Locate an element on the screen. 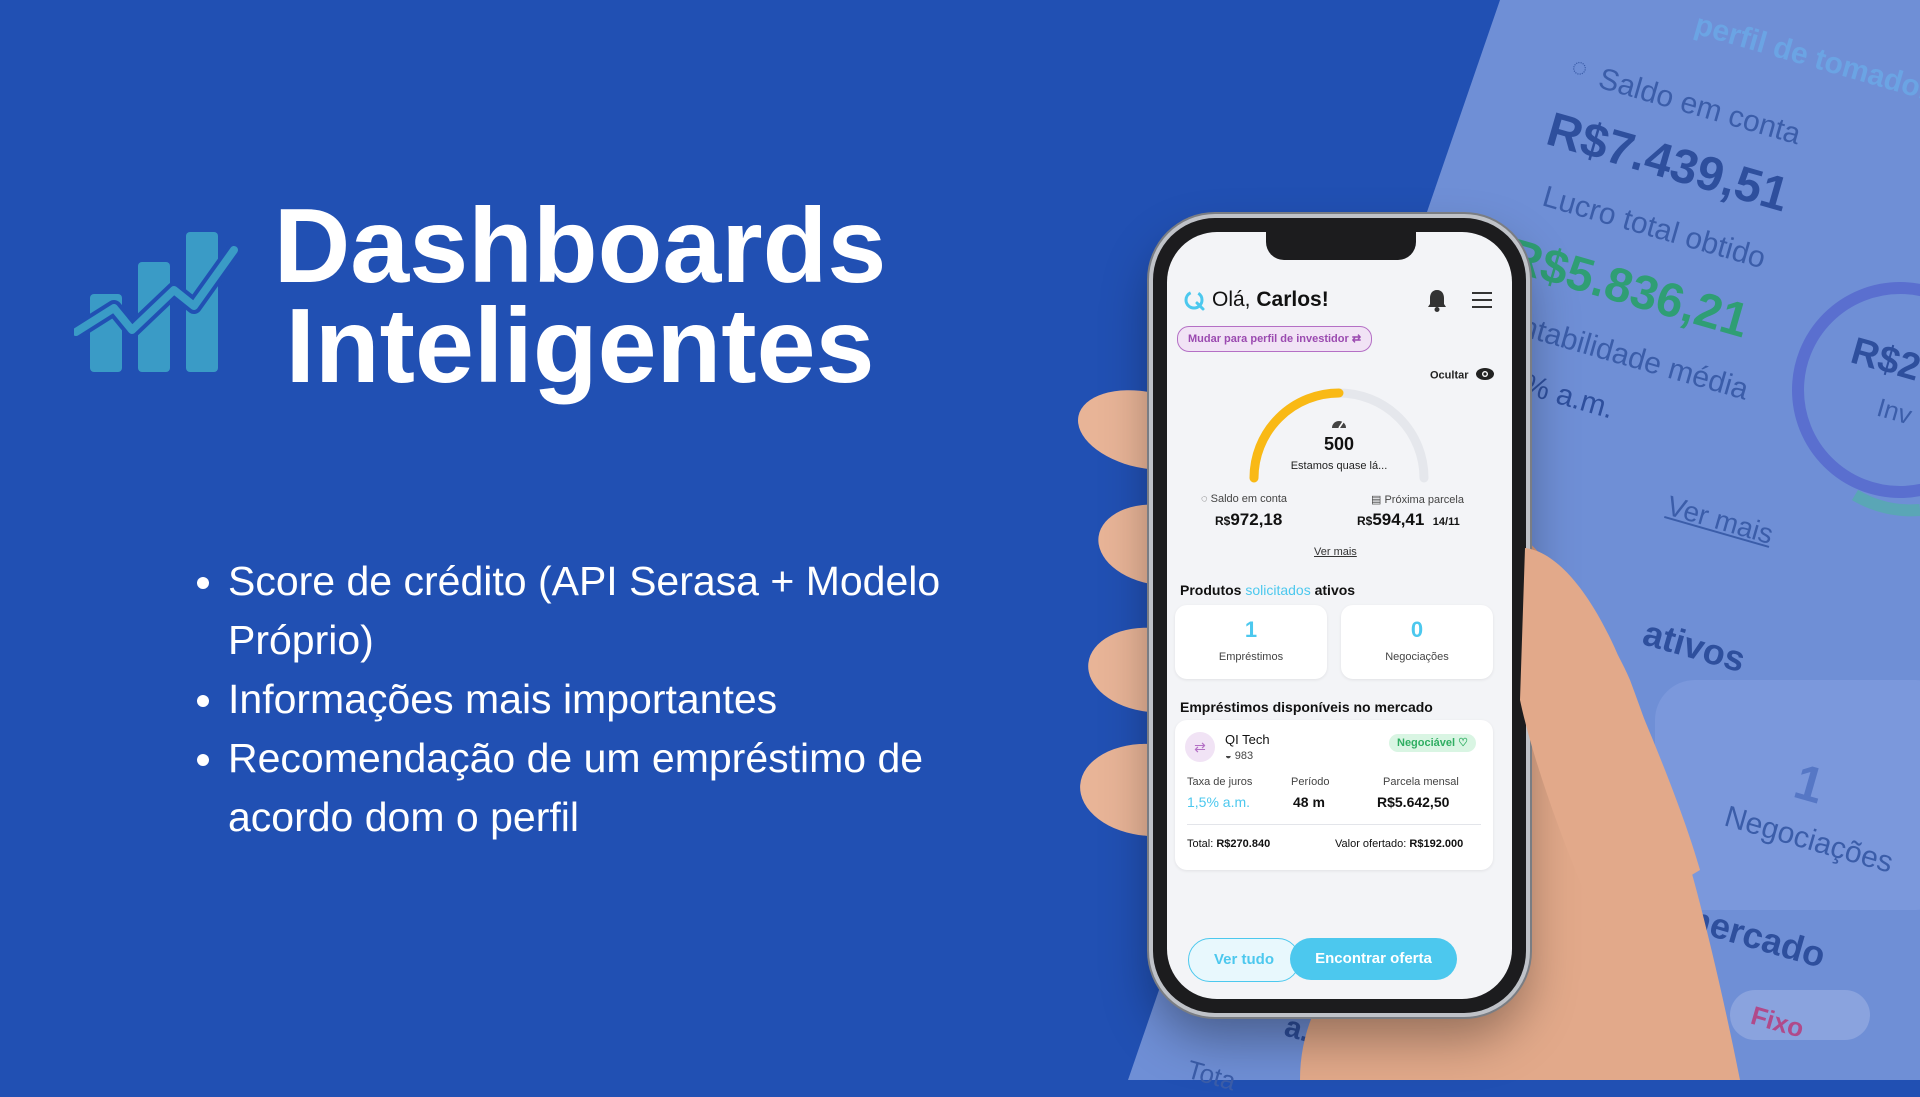 Image resolution: width=1920 pixels, height=1097 pixels. switch-profile-label: Mudar para perfil de investidor is located at coordinates (1268, 339).